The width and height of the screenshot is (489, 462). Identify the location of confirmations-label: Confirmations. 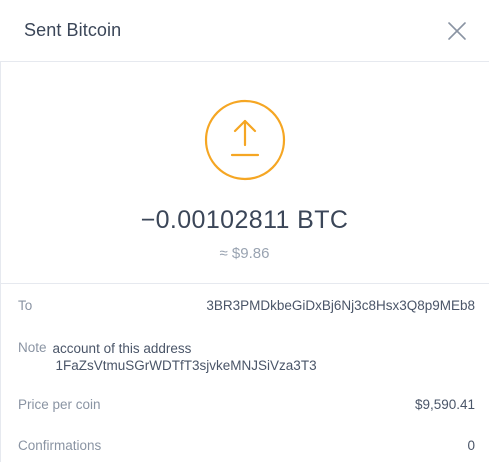
(60, 445).